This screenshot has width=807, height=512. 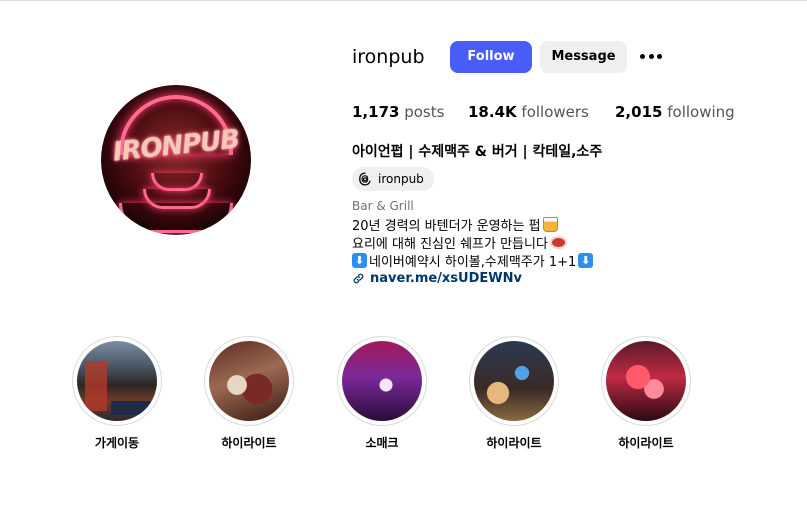 I want to click on neon-ring-bottom, so click(x=176, y=218).